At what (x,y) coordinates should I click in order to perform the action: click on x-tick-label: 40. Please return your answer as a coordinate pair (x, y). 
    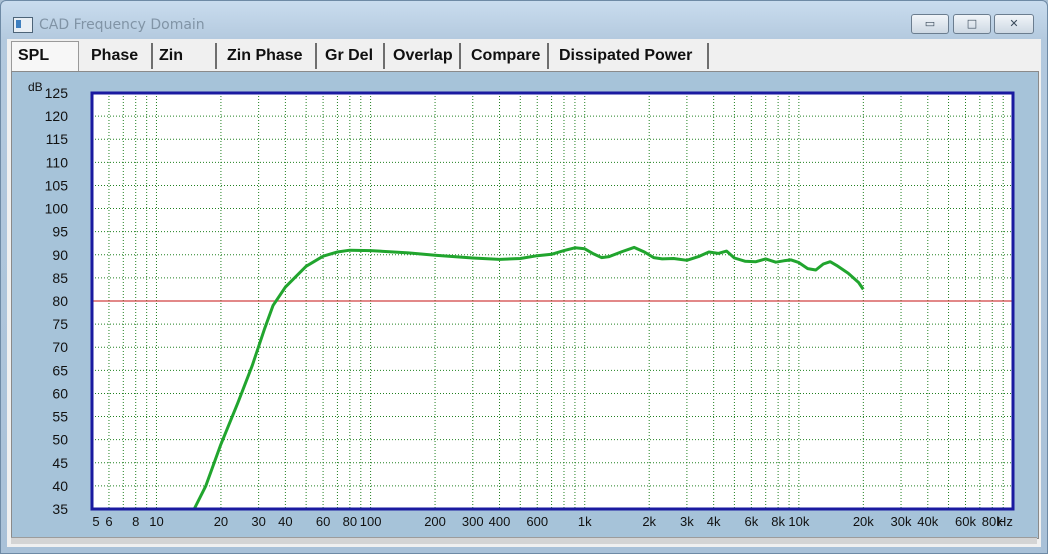
    Looking at the image, I should click on (285, 521).